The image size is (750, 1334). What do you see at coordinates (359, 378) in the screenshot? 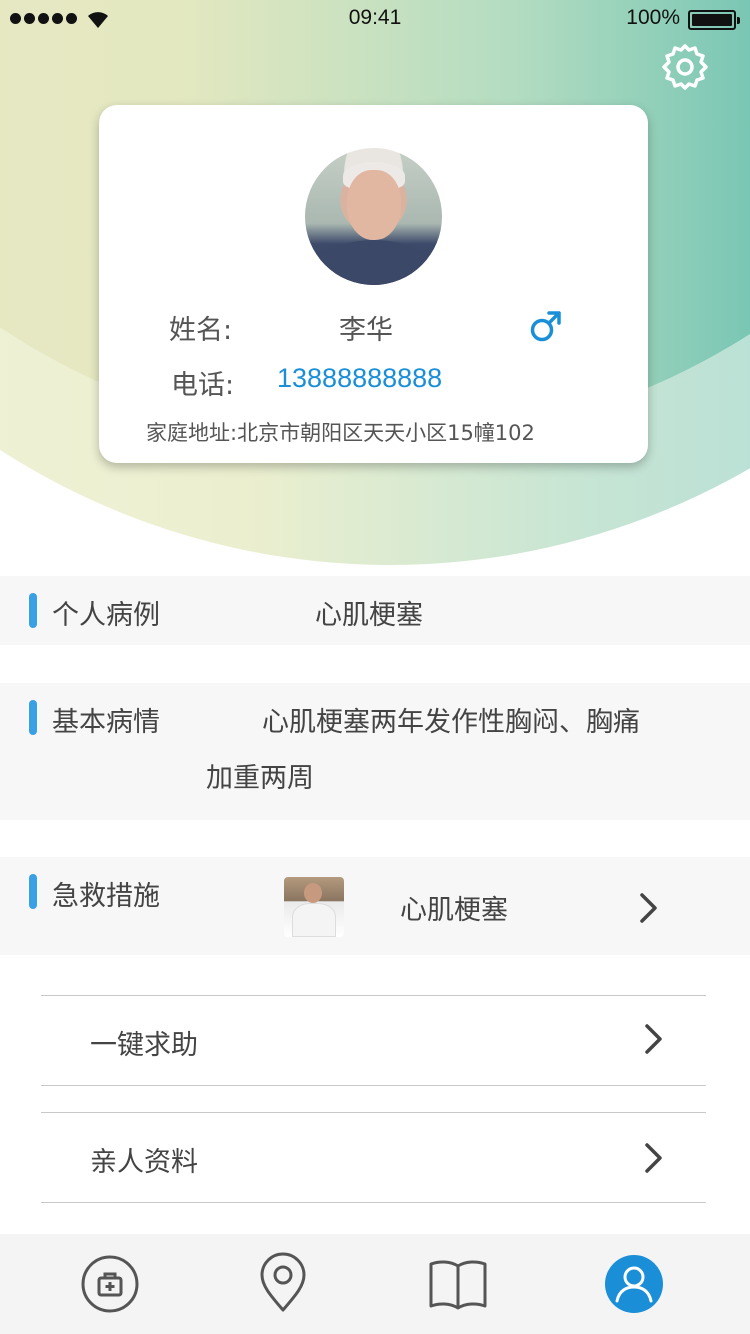
I see `phone-number: 13888888888` at bounding box center [359, 378].